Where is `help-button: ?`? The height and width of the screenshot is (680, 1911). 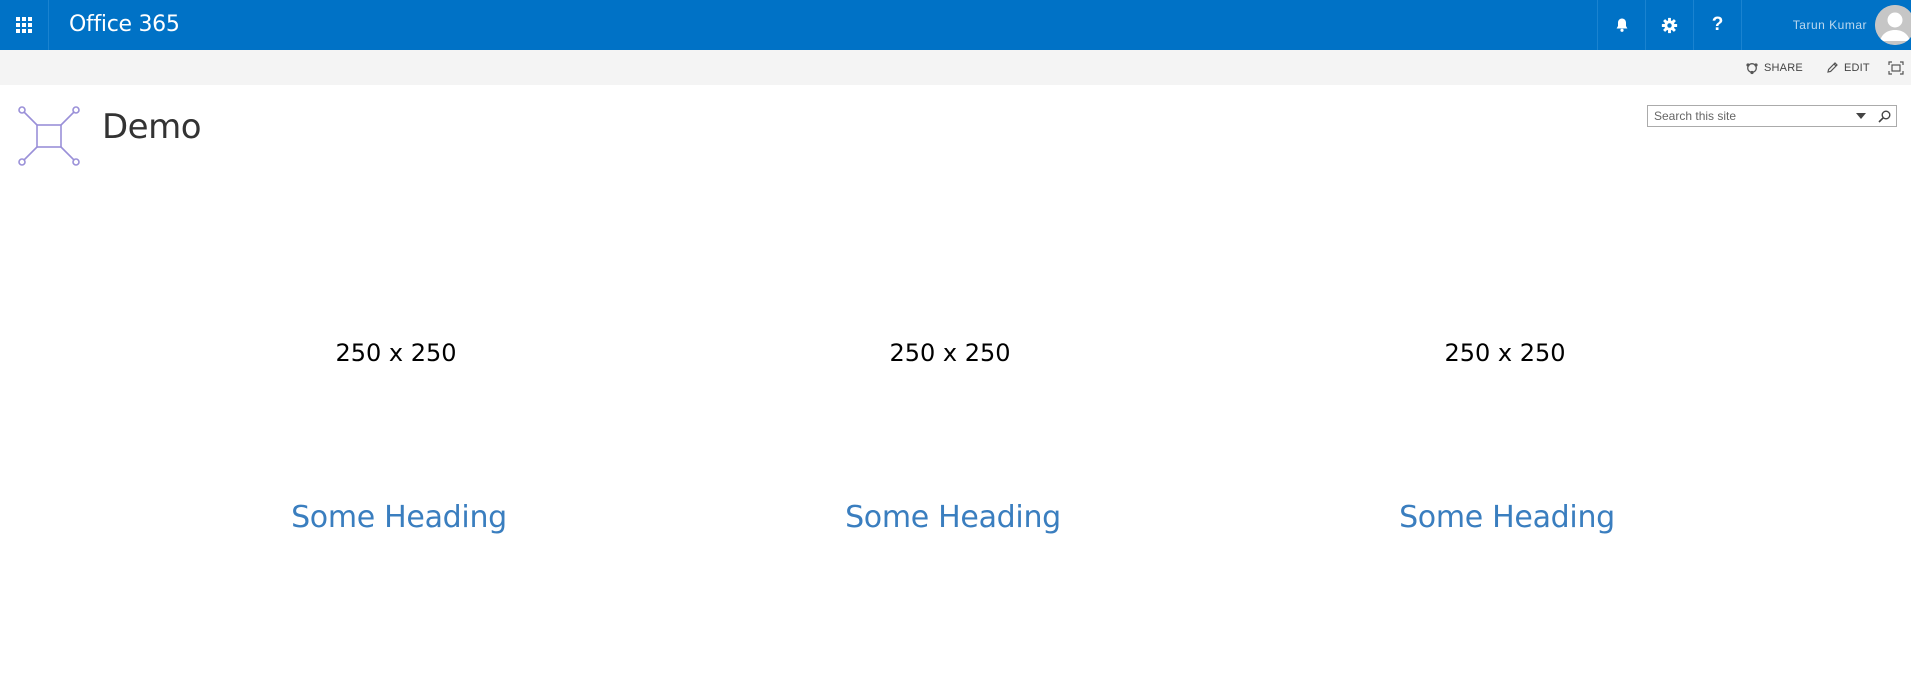 help-button: ? is located at coordinates (1717, 25).